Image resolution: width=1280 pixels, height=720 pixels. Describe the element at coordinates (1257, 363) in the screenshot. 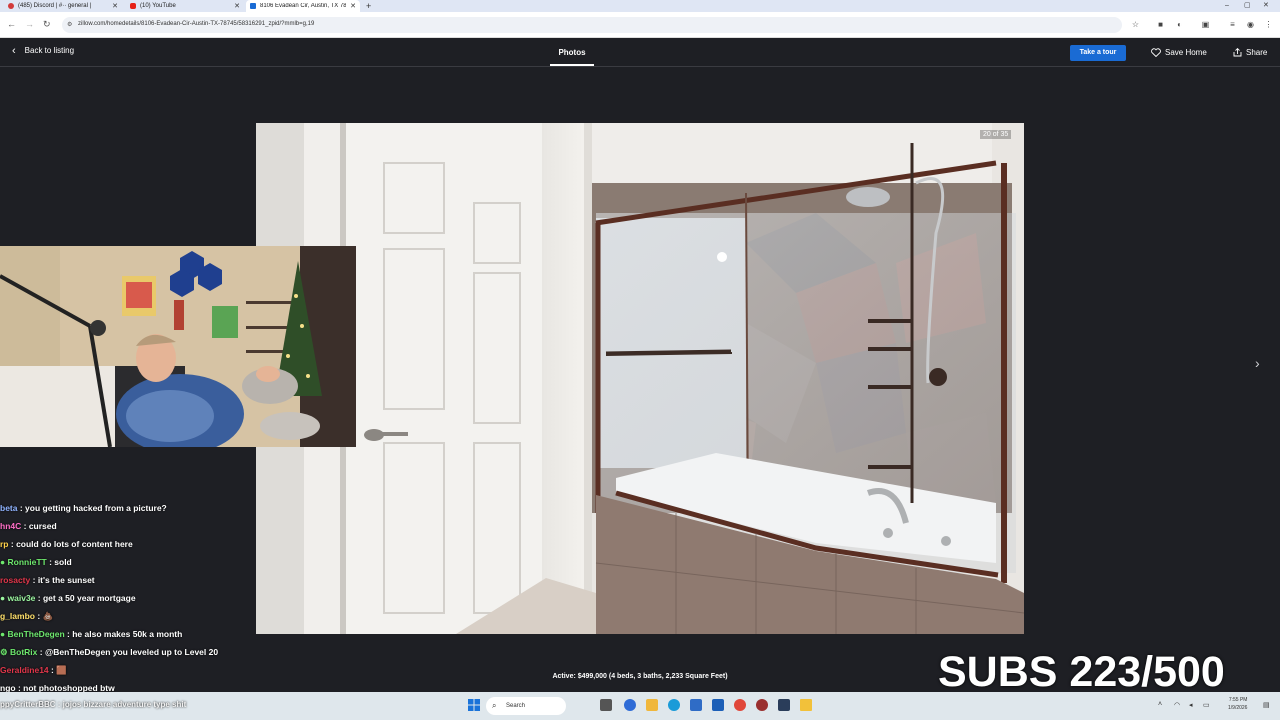

I see `next-photo-arrow-icon: ›` at that location.